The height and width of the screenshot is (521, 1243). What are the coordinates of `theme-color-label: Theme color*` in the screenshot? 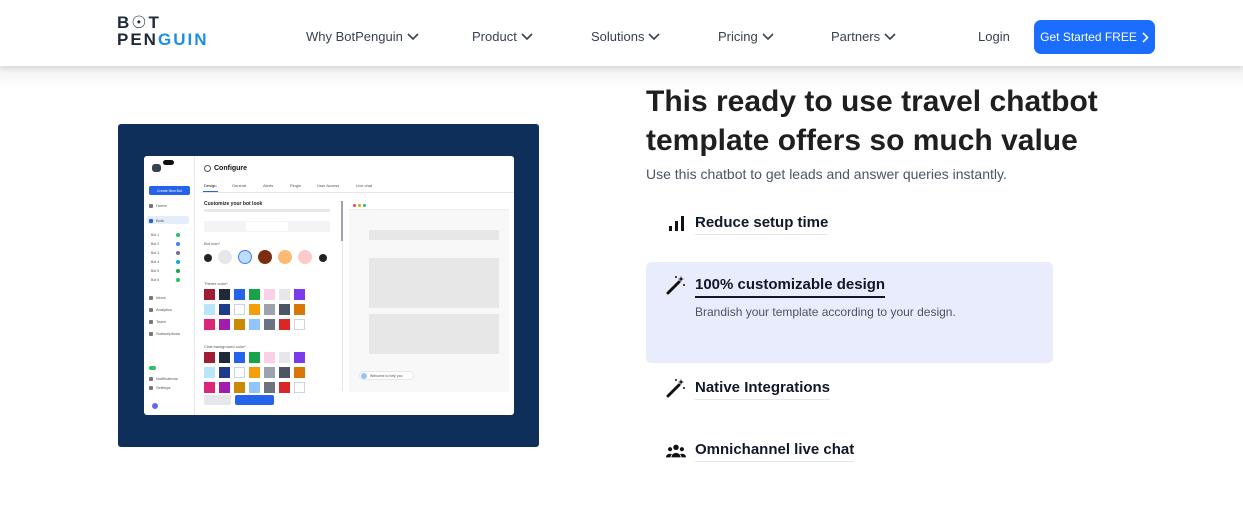 It's located at (216, 283).